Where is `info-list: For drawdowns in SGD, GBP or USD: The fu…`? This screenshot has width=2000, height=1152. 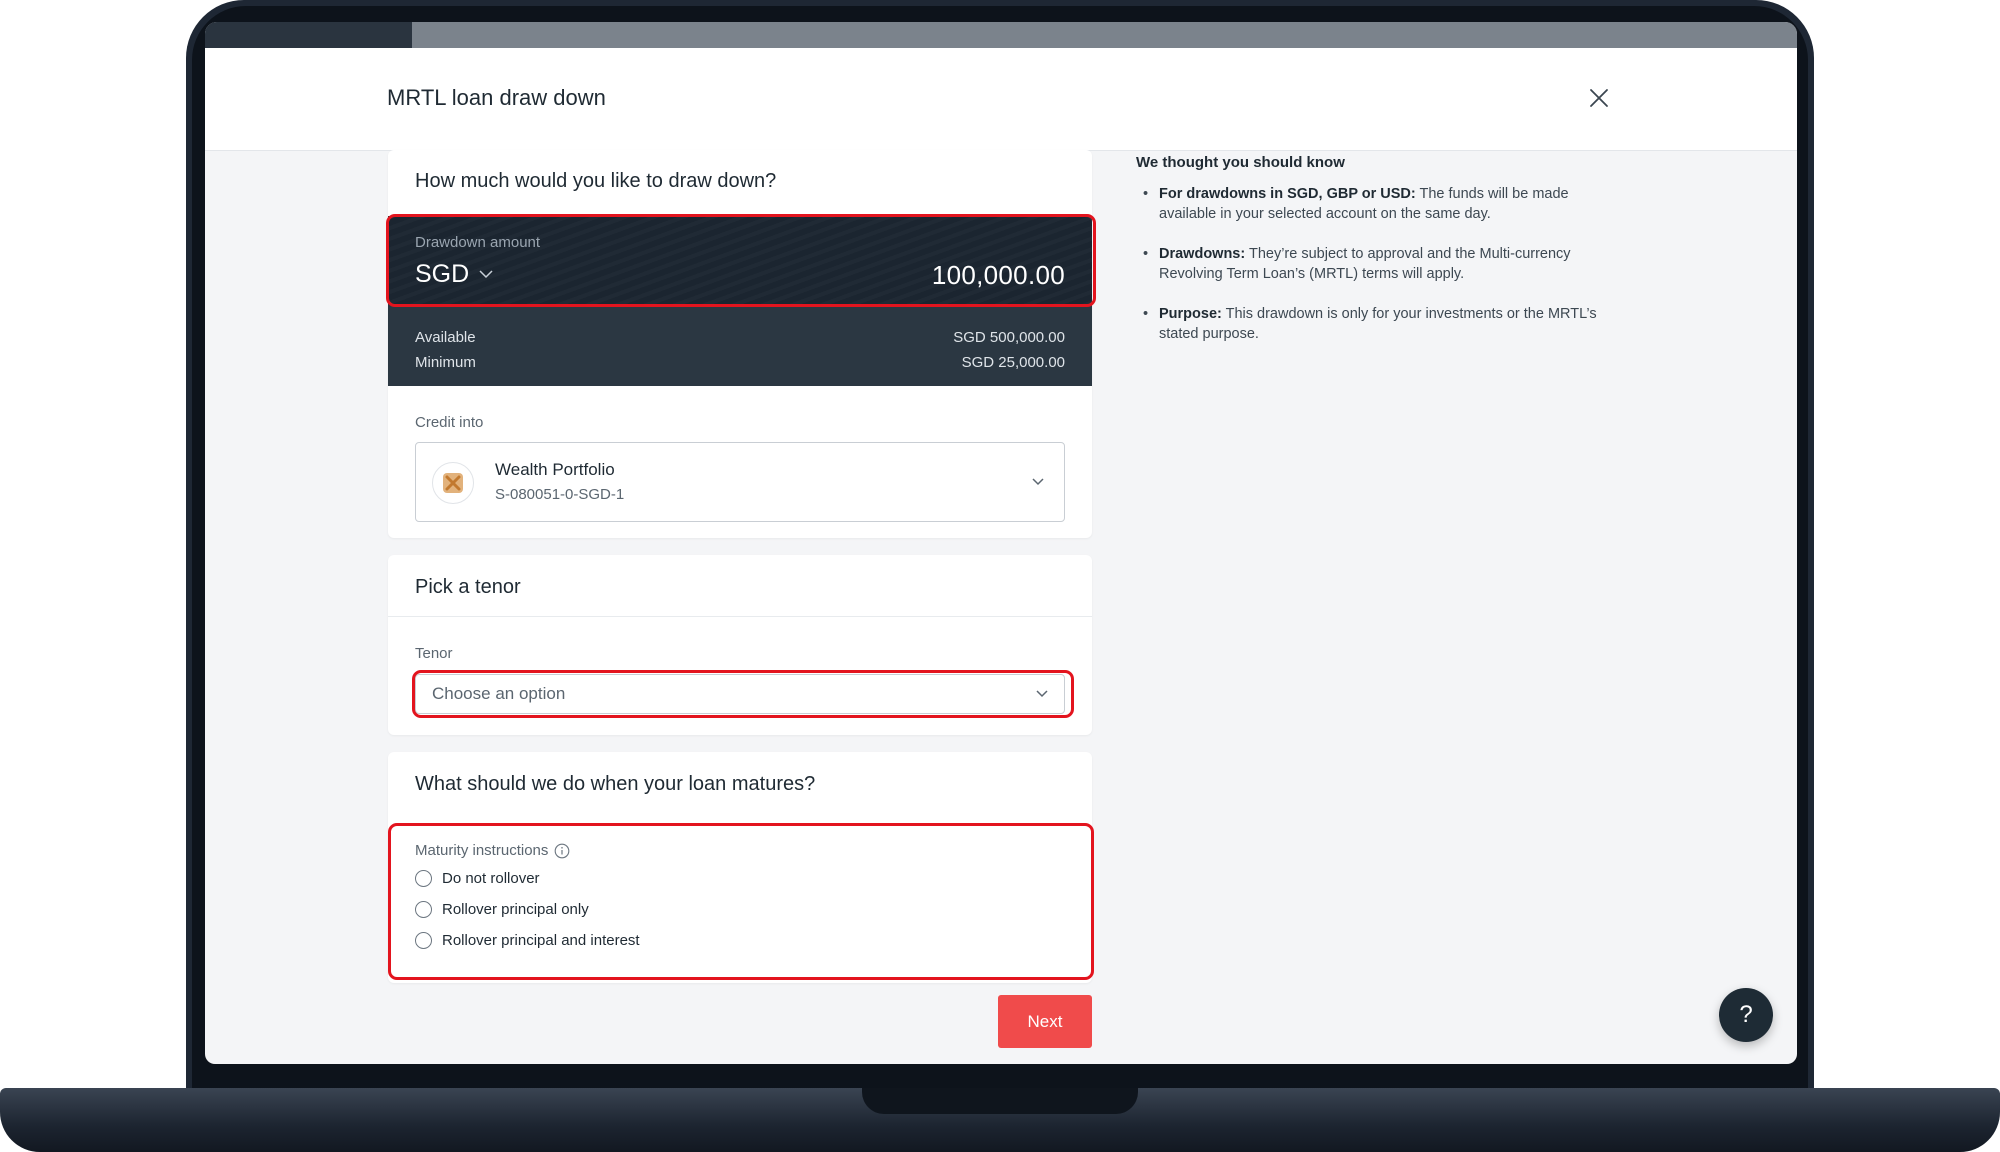
info-list: For drawdowns in SGD, GBP or USD: The fu… is located at coordinates (1371, 274).